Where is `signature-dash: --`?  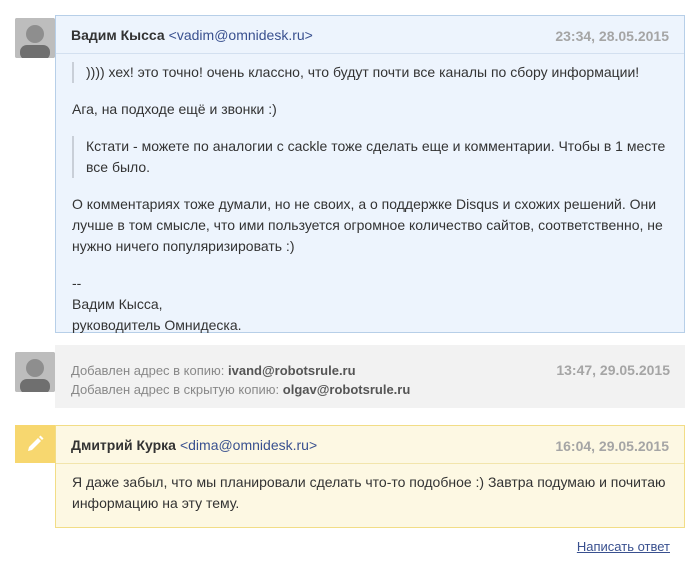 signature-dash: -- is located at coordinates (77, 283).